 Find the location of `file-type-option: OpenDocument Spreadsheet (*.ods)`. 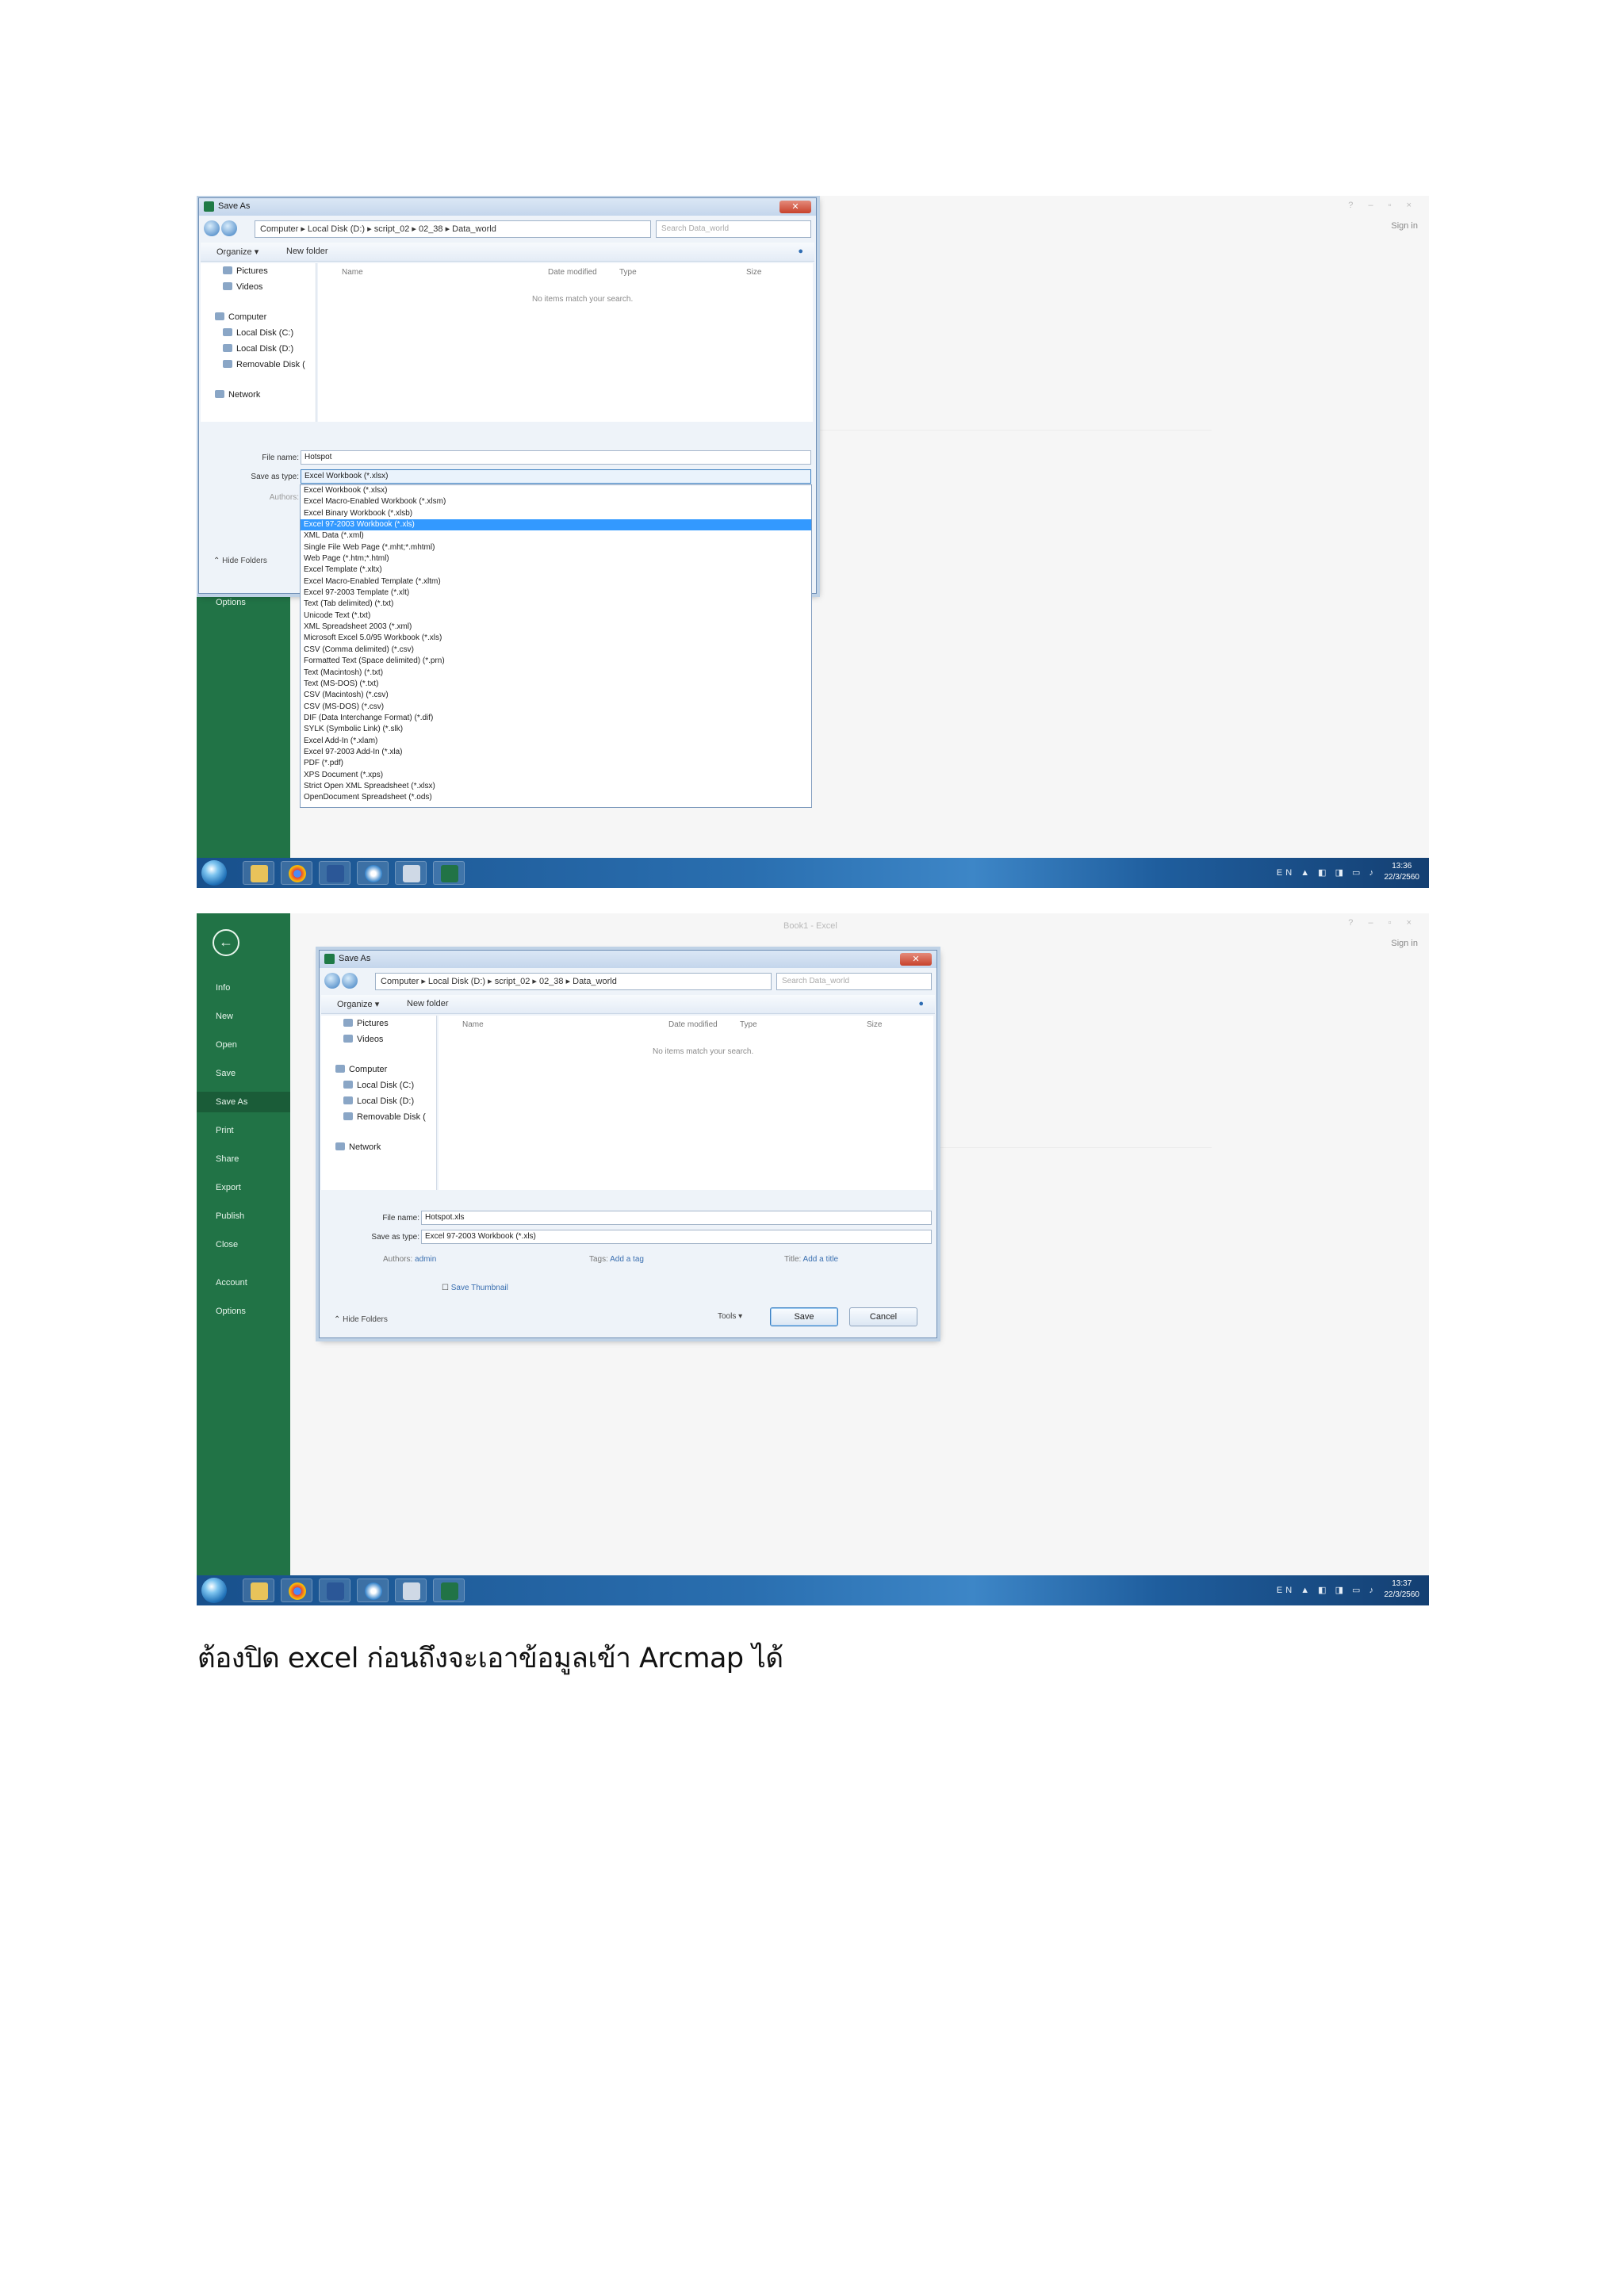

file-type-option: OpenDocument Spreadsheet (*.ods) is located at coordinates (556, 798).